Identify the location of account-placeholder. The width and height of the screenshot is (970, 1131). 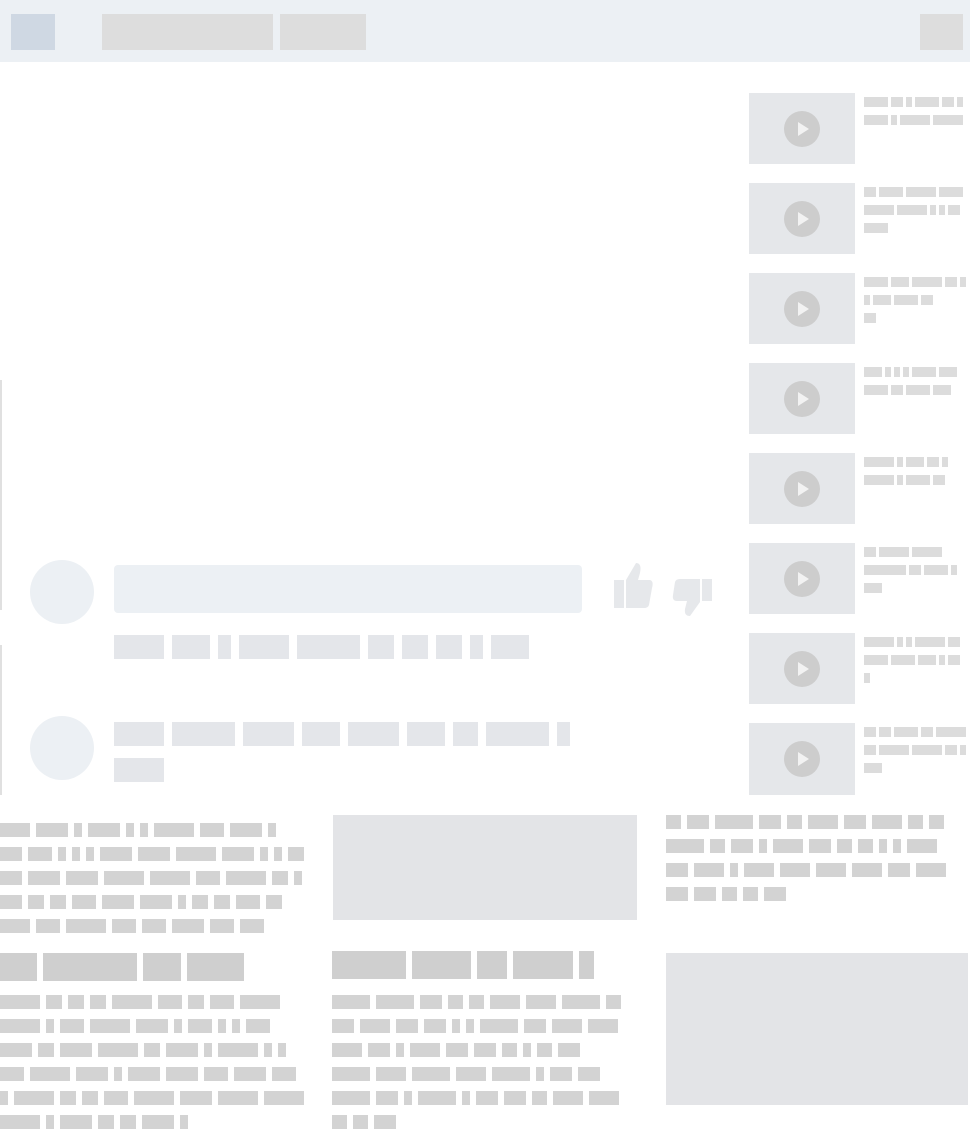
(941, 32).